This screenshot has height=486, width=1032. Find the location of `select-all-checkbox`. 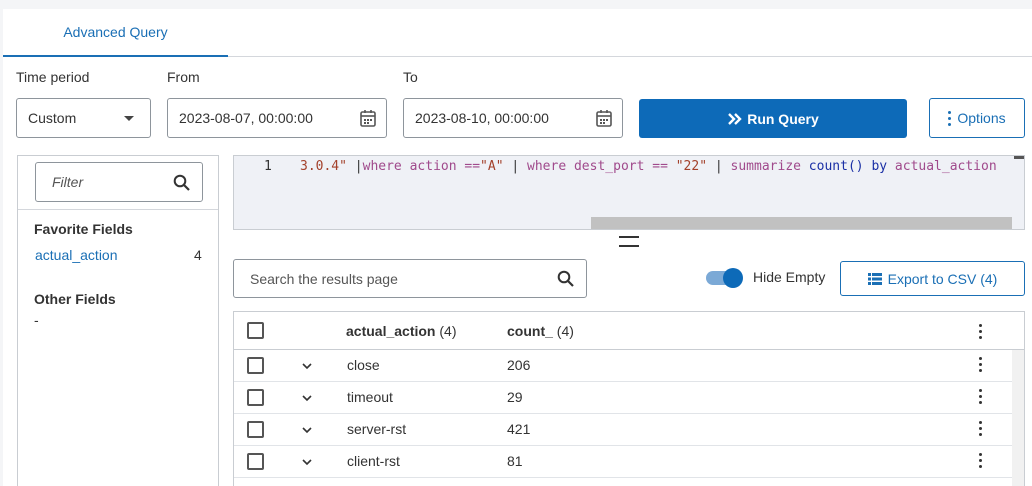

select-all-checkbox is located at coordinates (255, 330).